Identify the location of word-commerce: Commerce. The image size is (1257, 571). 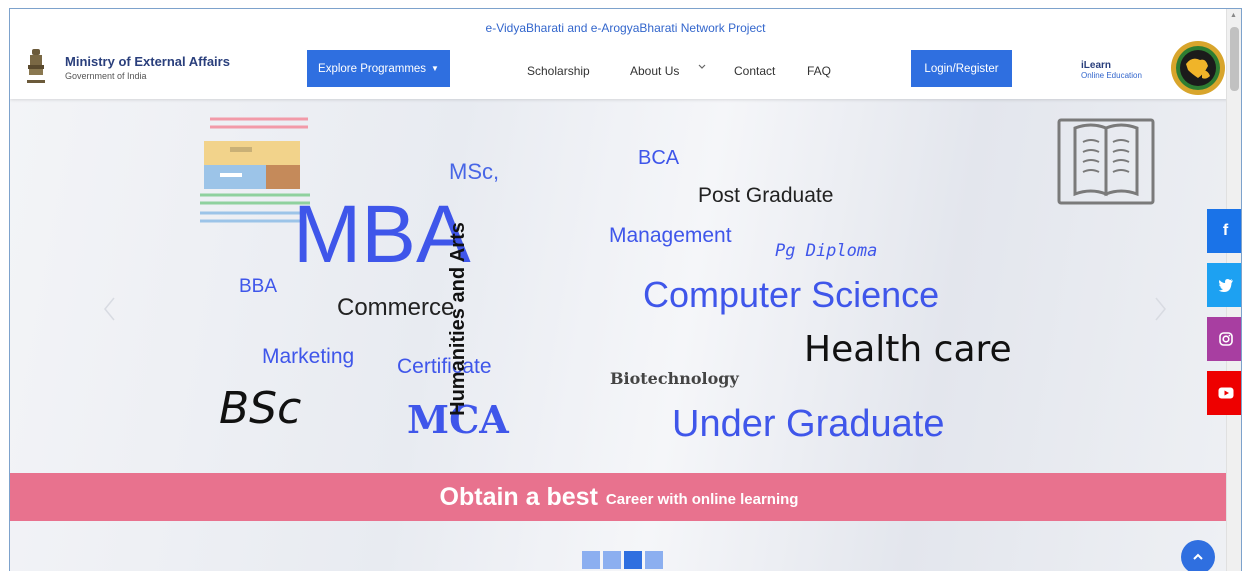
(396, 307).